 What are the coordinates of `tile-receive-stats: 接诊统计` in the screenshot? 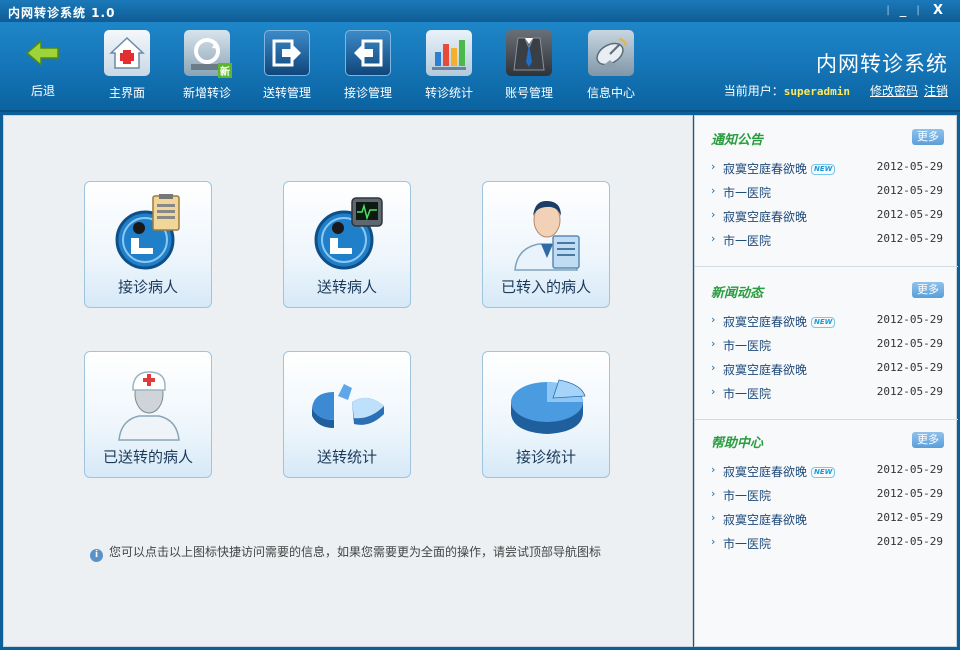 It's located at (546, 414).